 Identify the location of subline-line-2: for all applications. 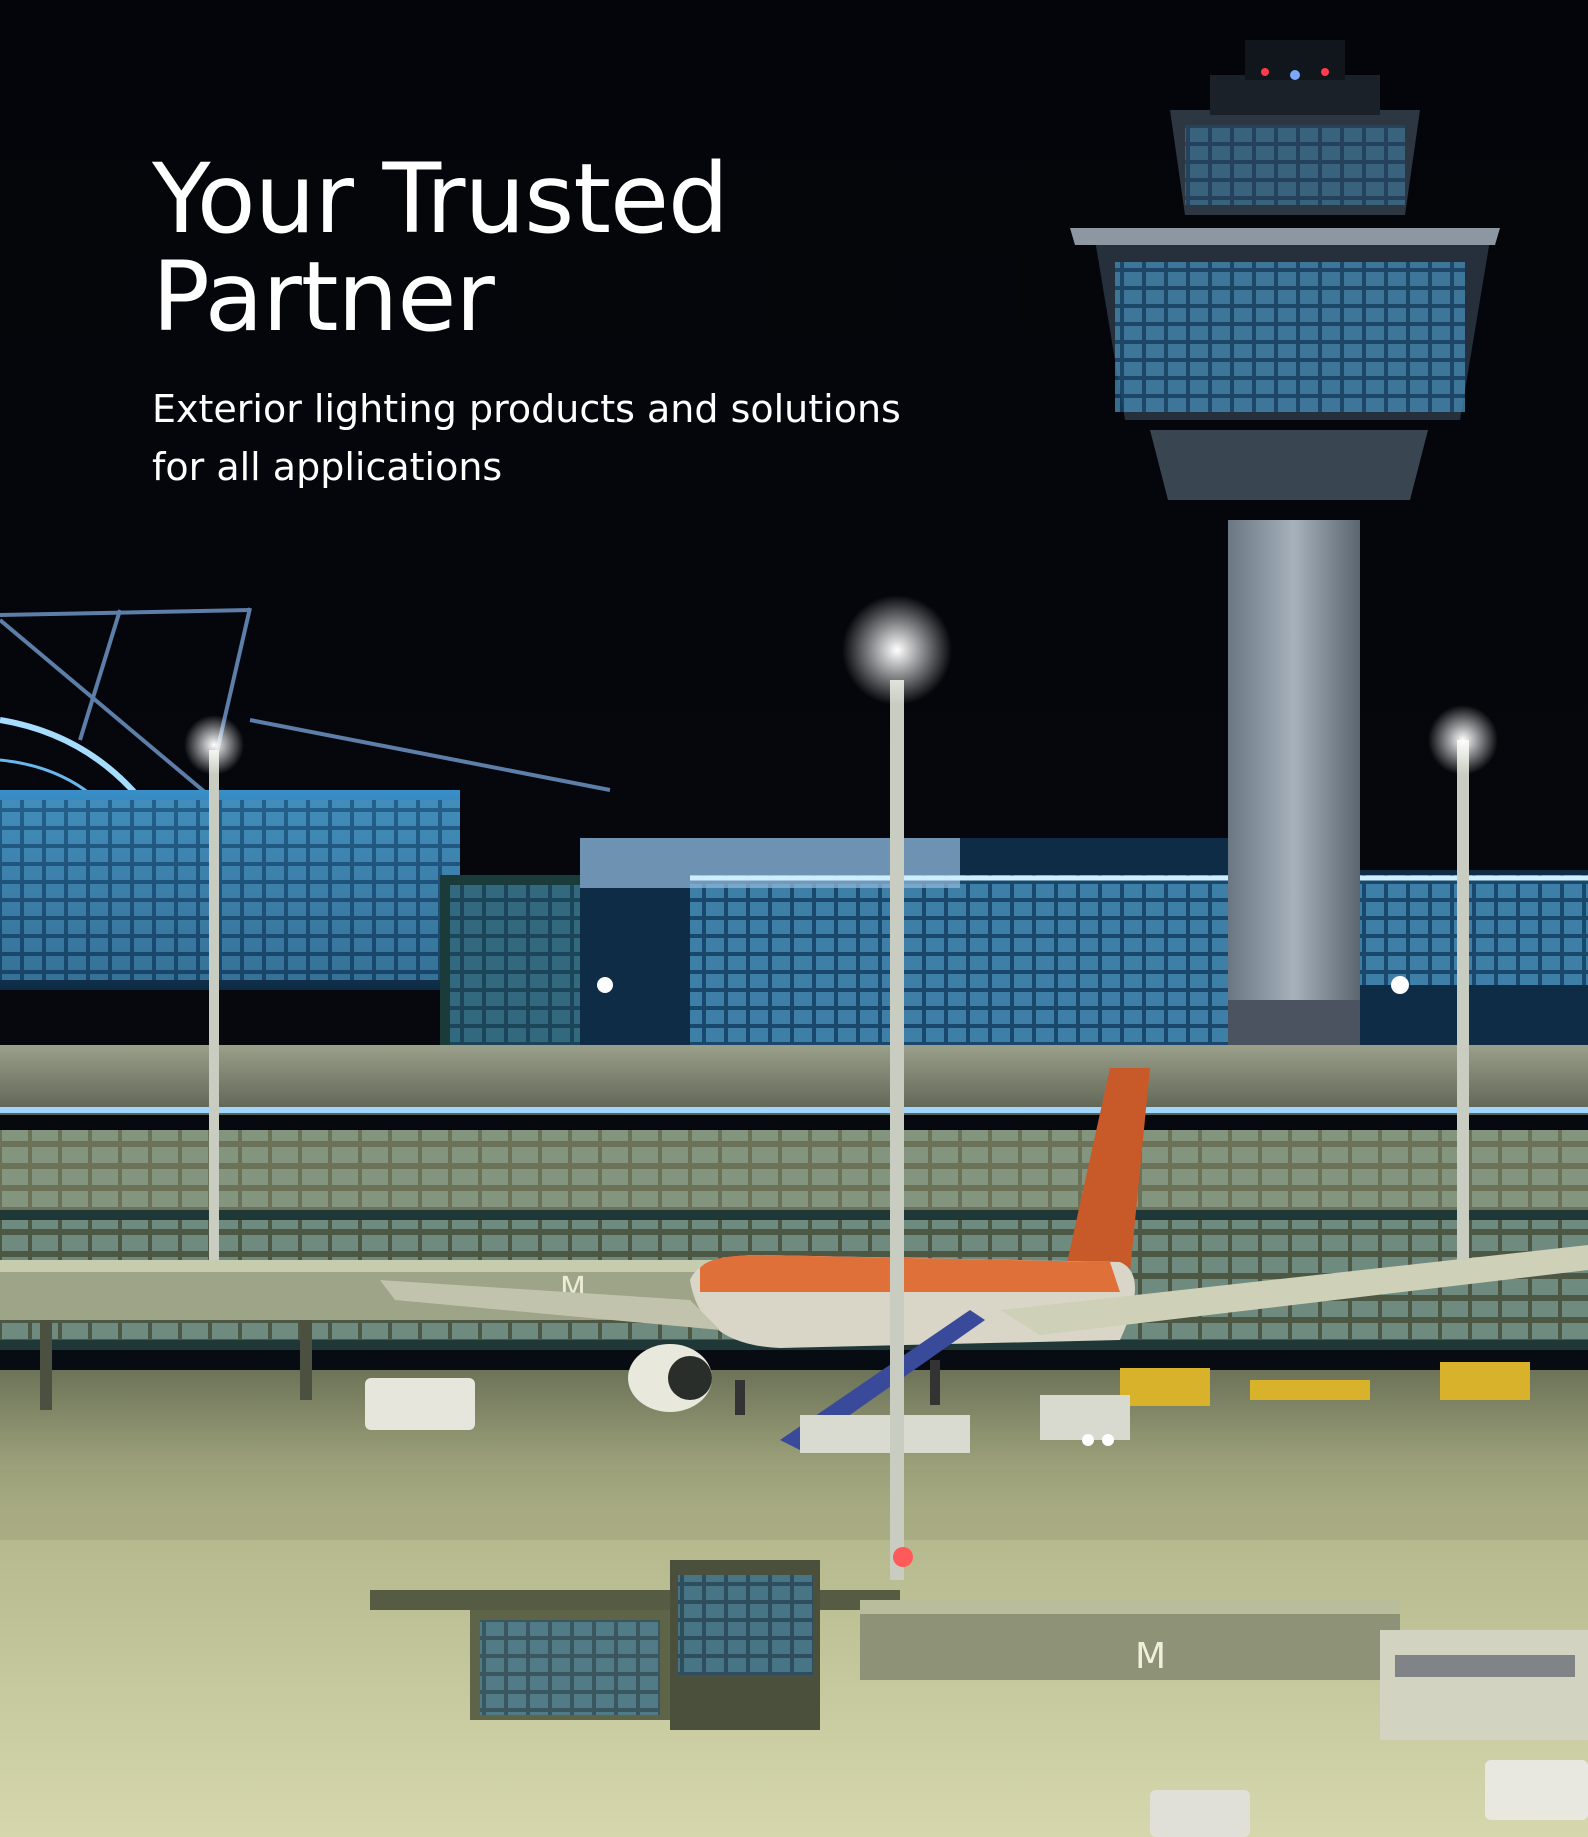
(327, 467).